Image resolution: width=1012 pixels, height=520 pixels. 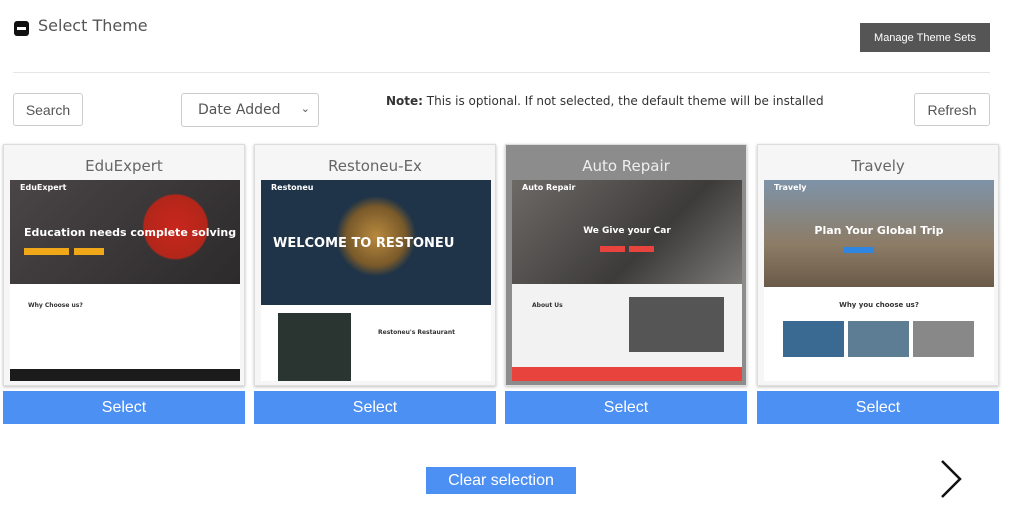 I want to click on select-button-eduexpert: Select, so click(x=124, y=407).